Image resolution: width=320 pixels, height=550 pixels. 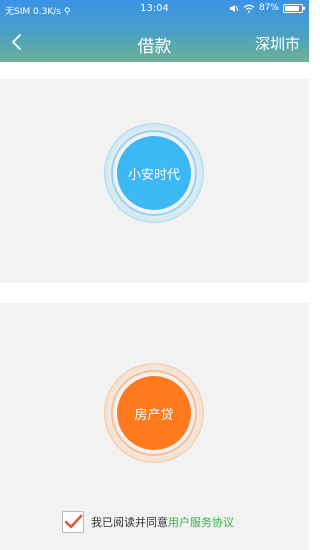 What do you see at coordinates (249, 8) in the screenshot?
I see `wifi-icon` at bounding box center [249, 8].